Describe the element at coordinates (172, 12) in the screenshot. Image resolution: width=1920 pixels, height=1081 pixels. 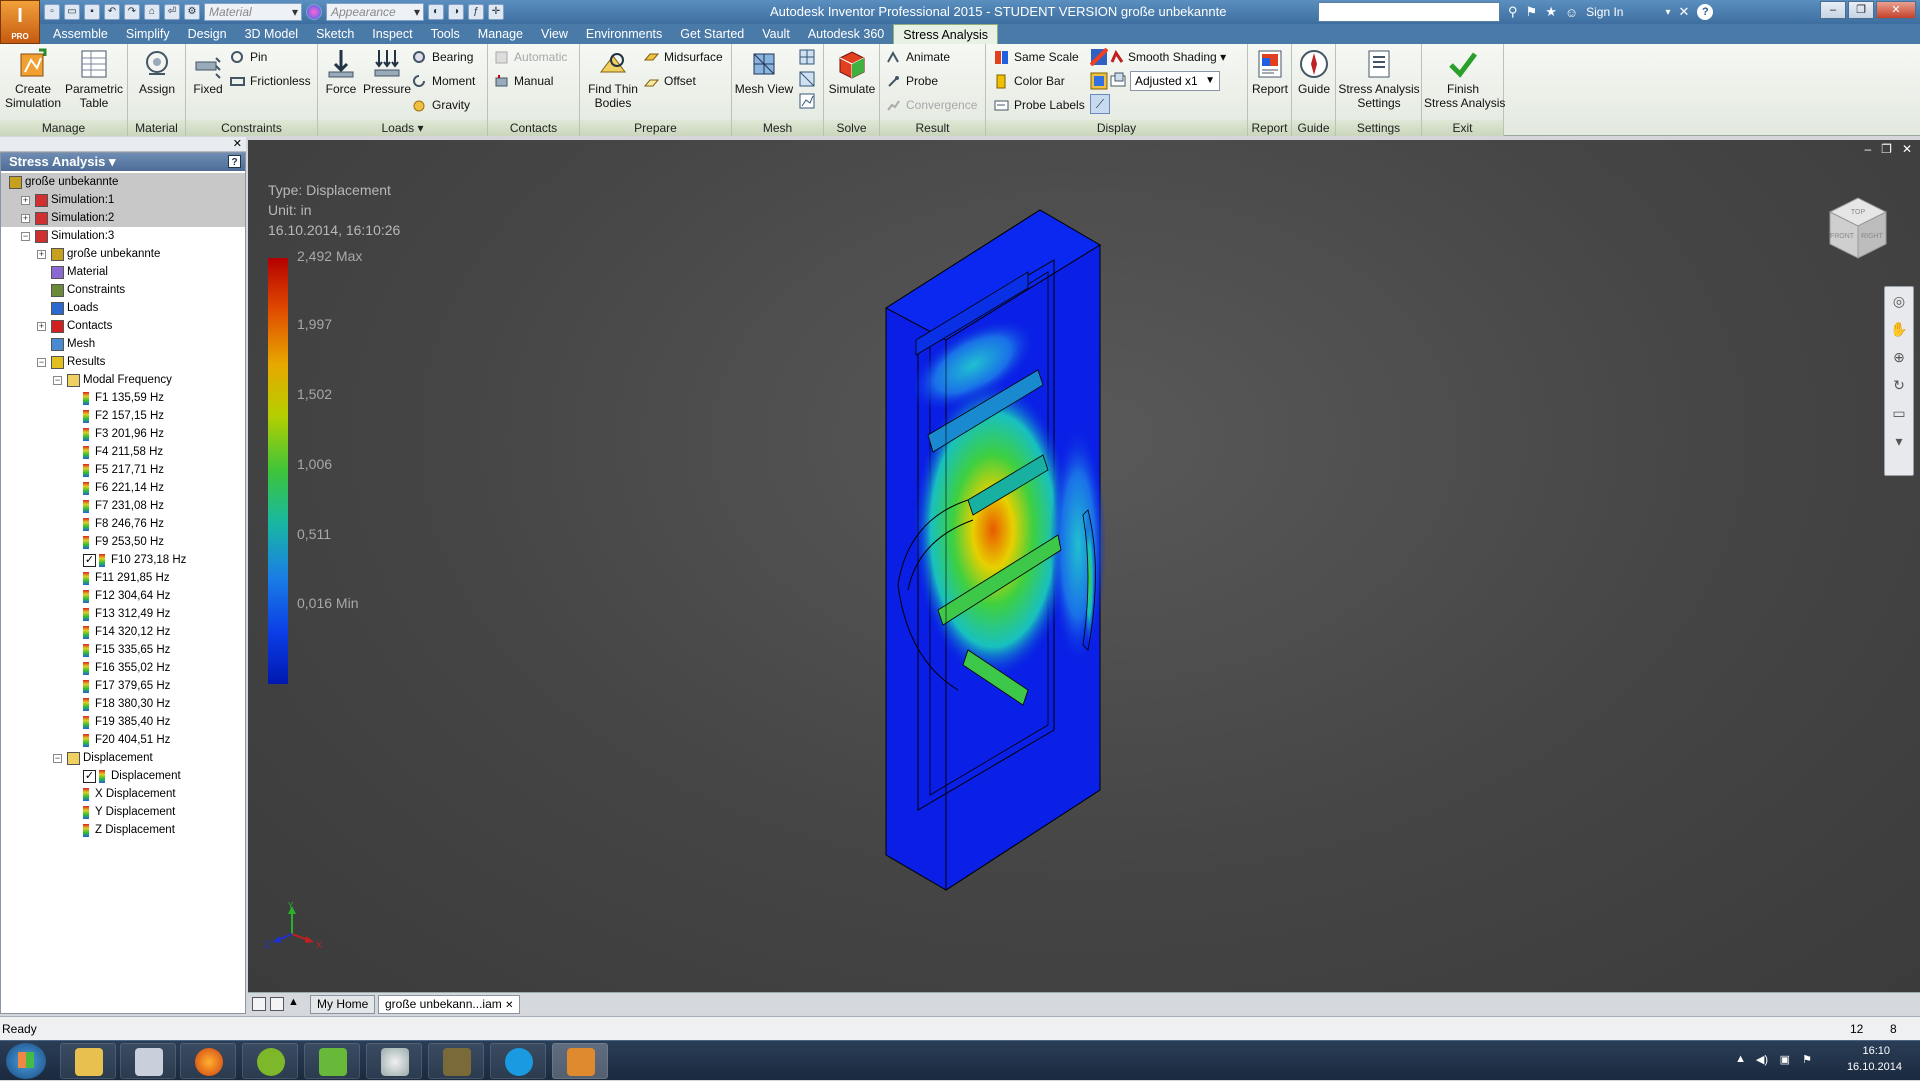
I see `return-icon: ⏎` at that location.